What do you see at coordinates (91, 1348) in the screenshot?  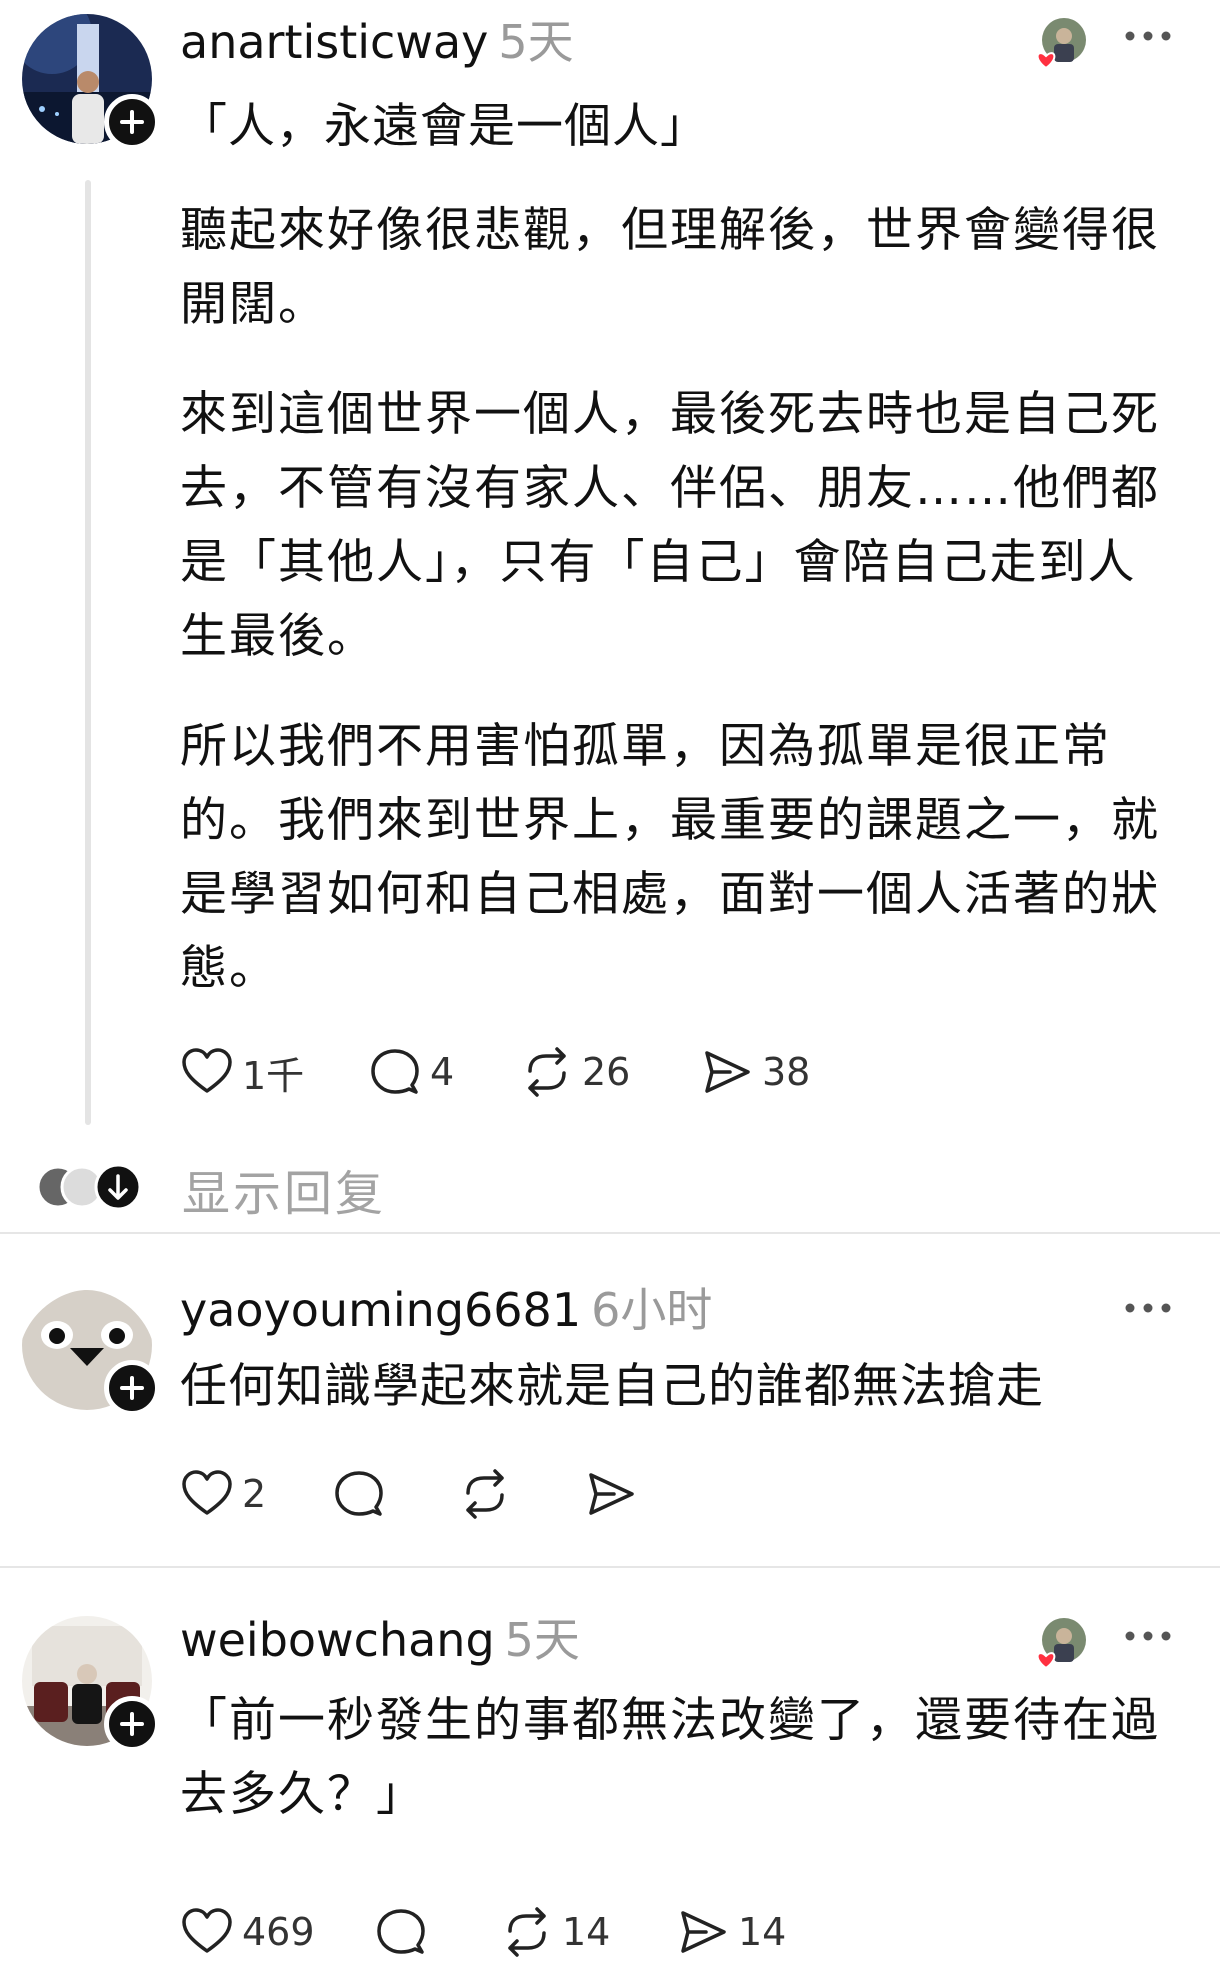 I see `avatar-yaoyouming6681` at bounding box center [91, 1348].